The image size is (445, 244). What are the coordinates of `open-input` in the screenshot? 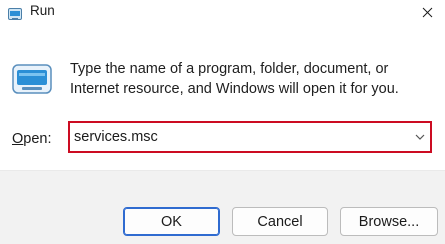 It's located at (239, 137).